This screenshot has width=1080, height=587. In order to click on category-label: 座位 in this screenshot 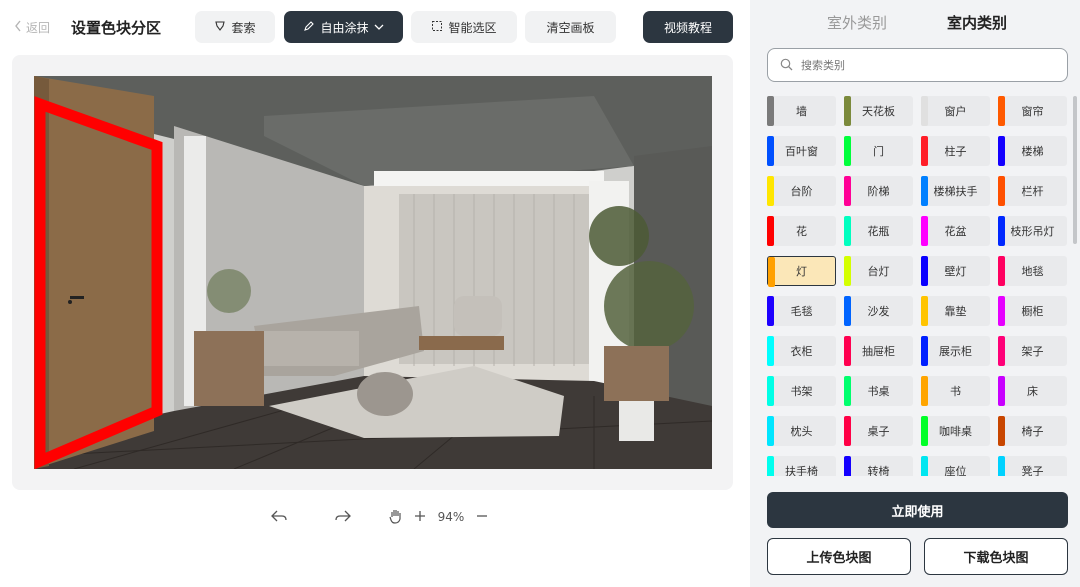, I will do `click(955, 470)`.